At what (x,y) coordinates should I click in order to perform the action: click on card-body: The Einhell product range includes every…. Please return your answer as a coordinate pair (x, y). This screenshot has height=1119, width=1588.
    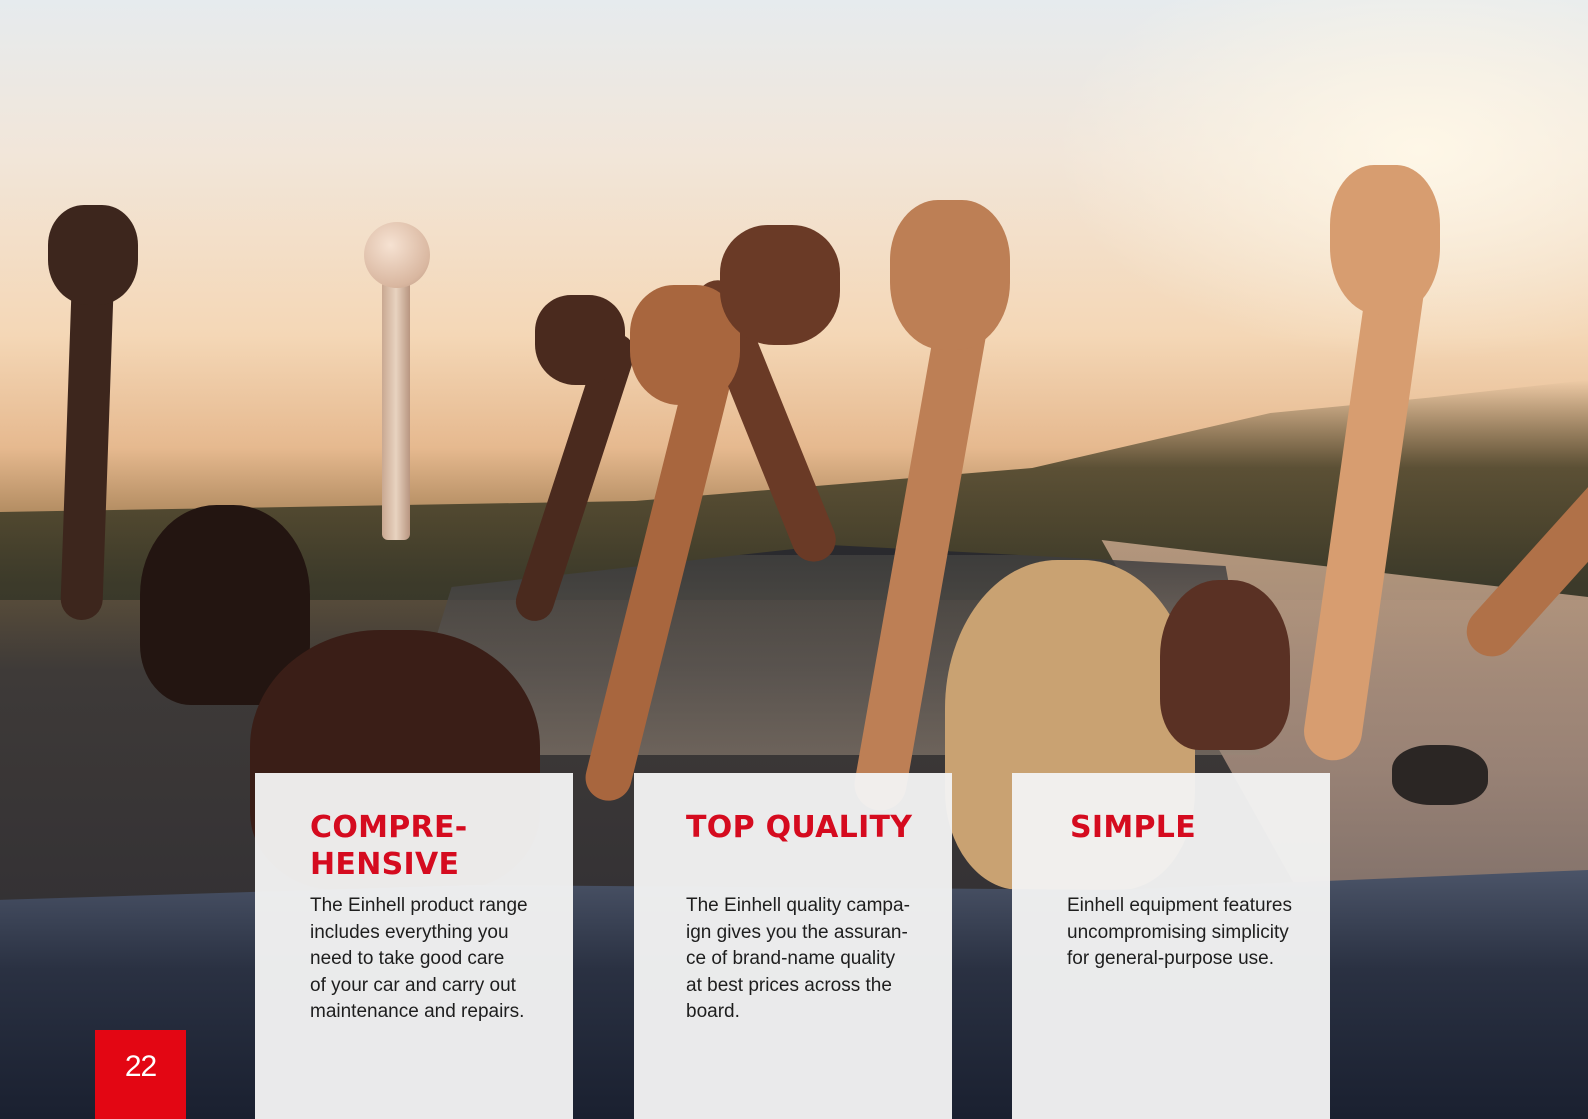
    Looking at the image, I should click on (419, 958).